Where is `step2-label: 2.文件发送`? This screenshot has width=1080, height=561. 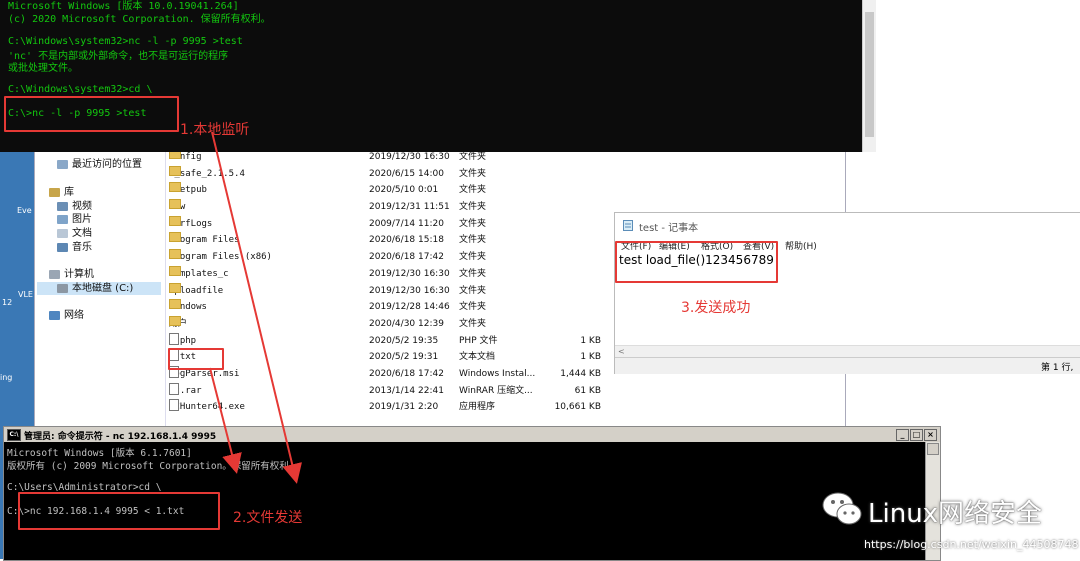
step2-label: 2.文件发送 is located at coordinates (268, 518).